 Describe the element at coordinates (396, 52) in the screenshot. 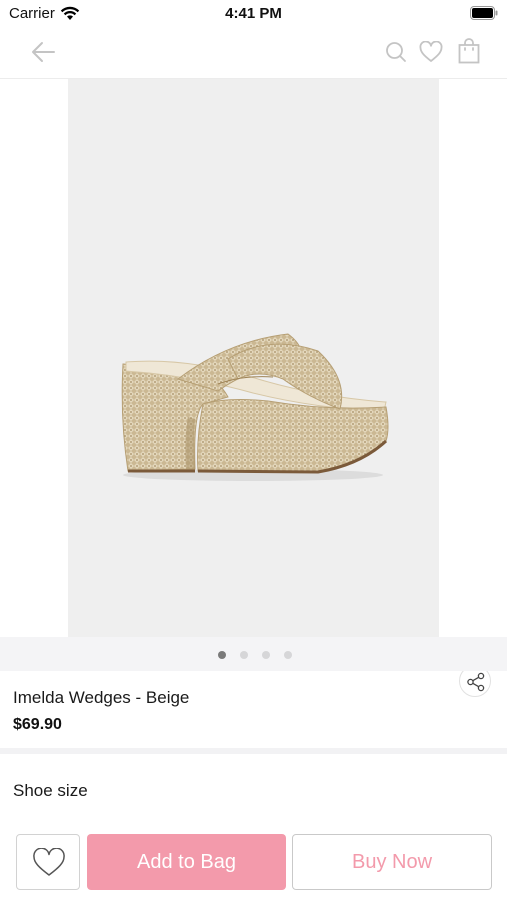

I see `search-icon` at that location.